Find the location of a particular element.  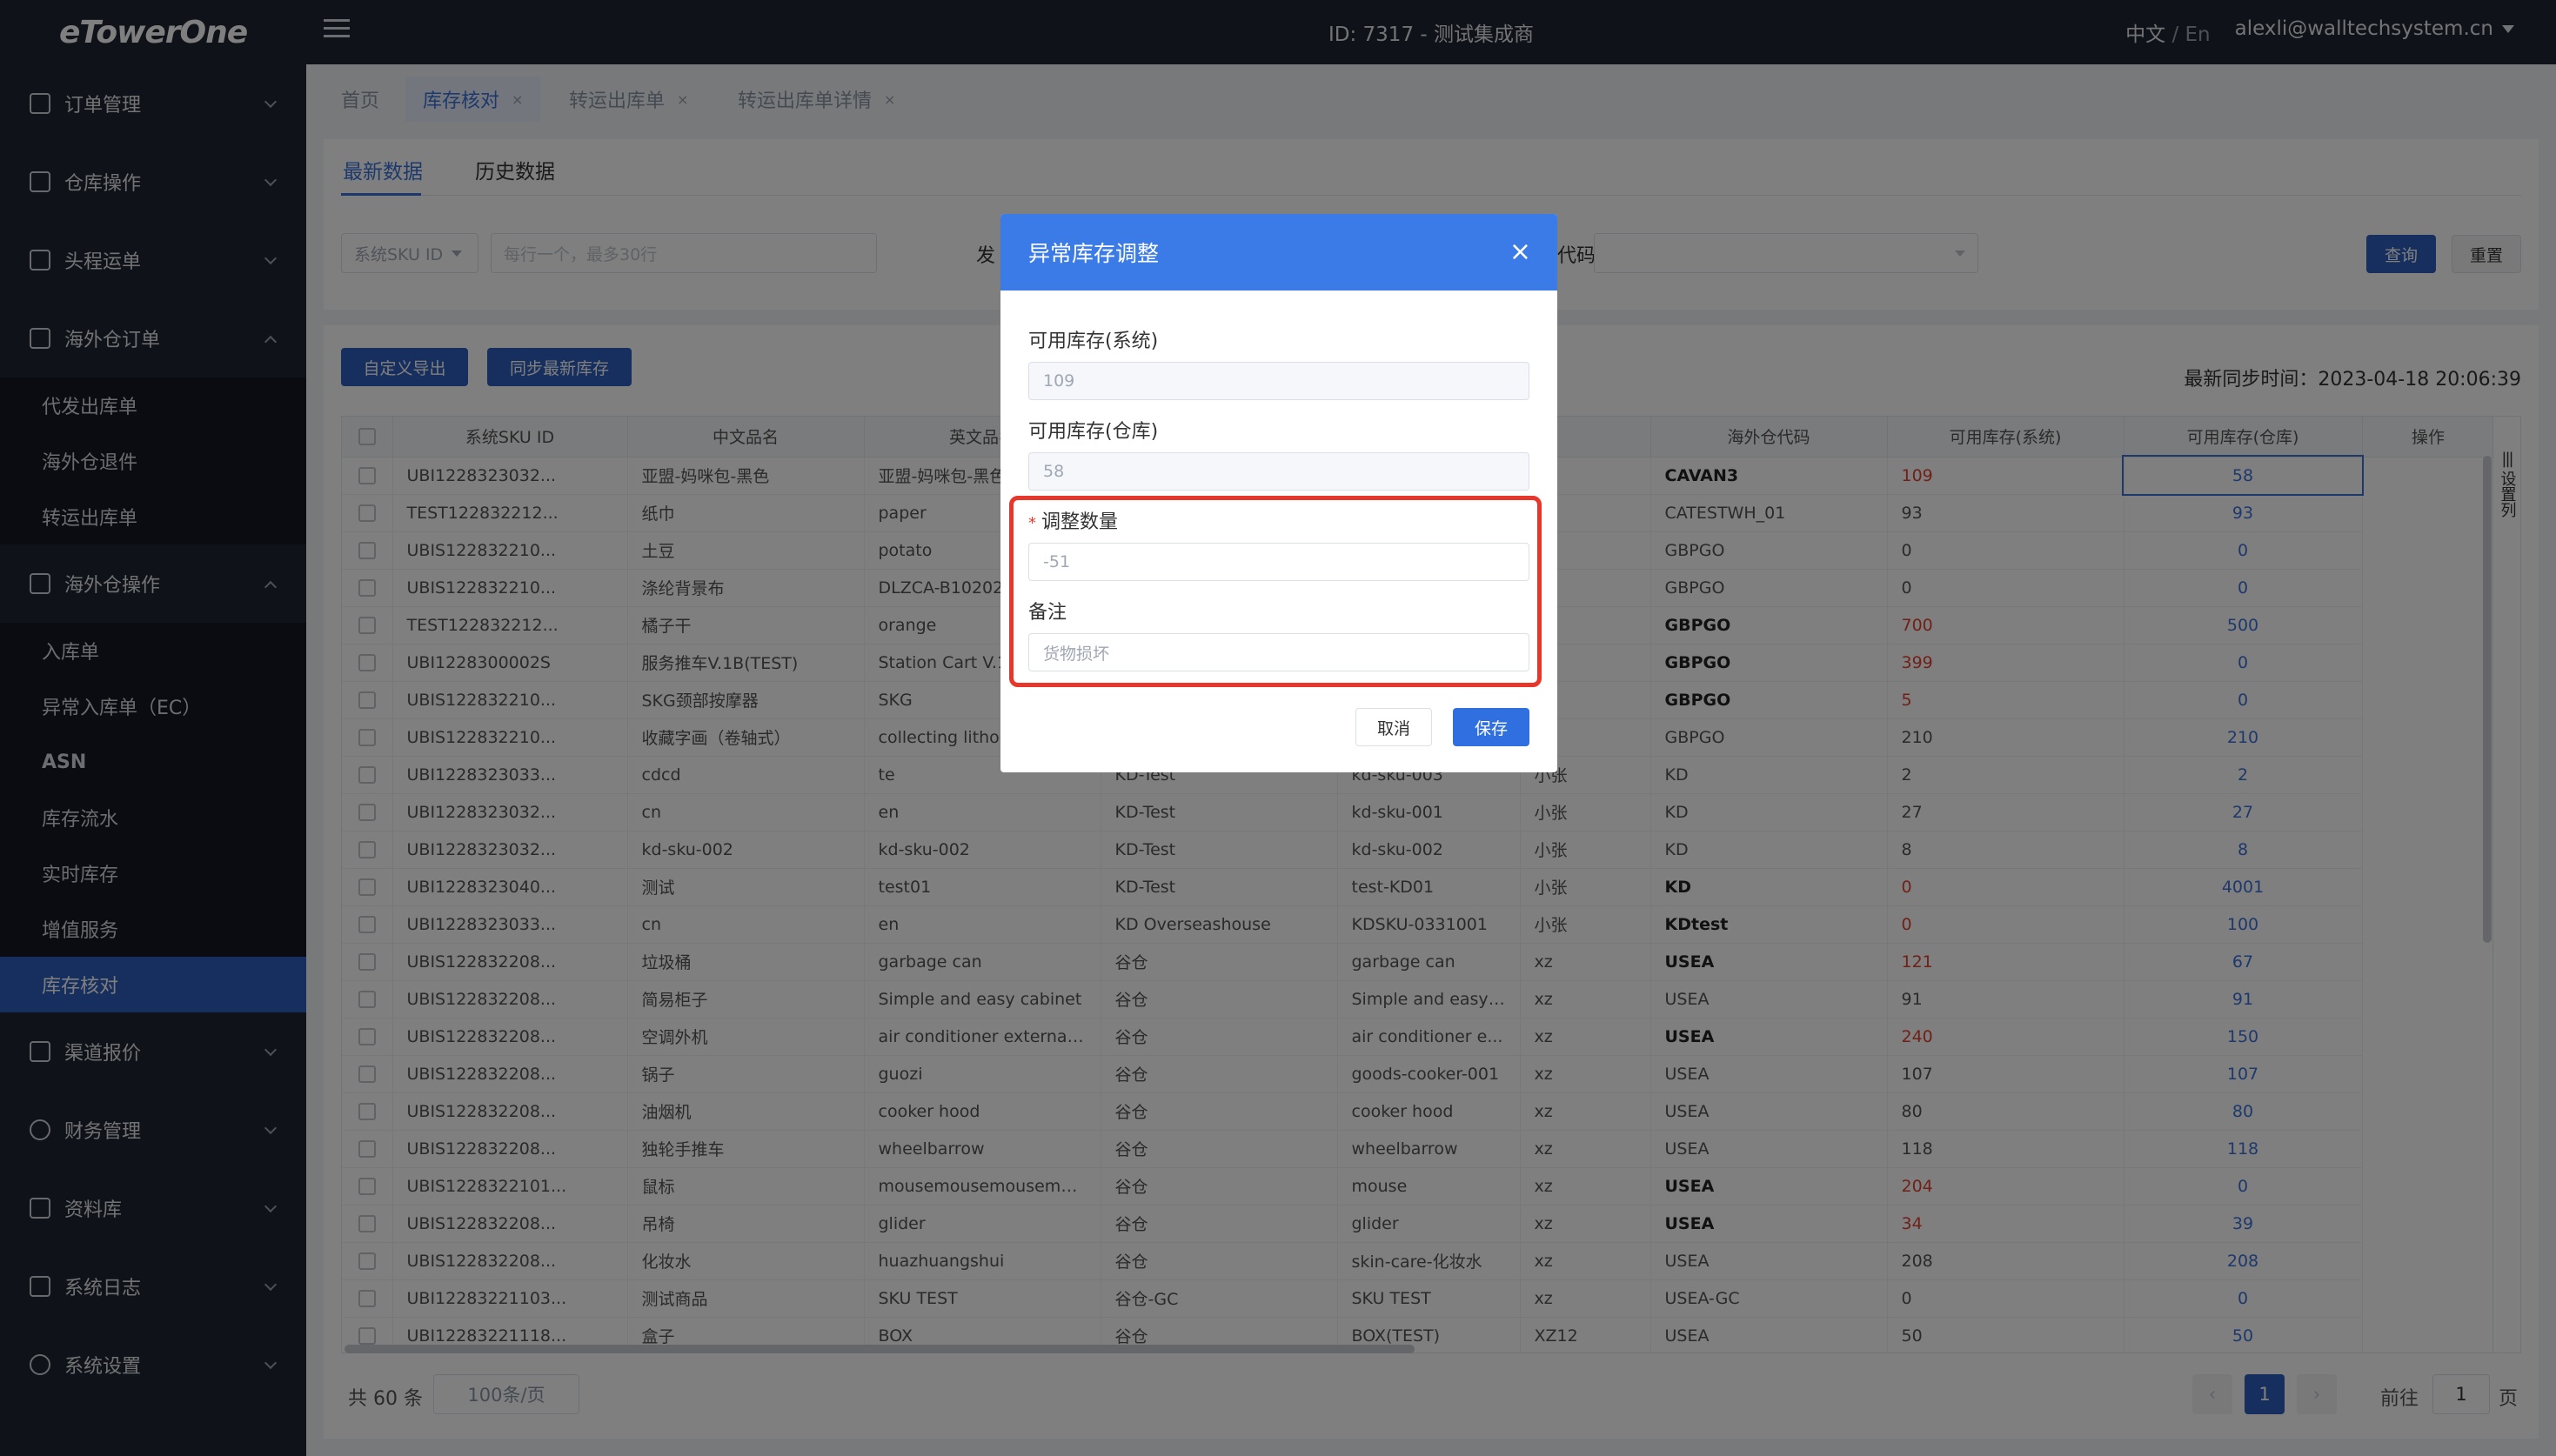

warehouse-stock-field: 58 is located at coordinates (1278, 471).